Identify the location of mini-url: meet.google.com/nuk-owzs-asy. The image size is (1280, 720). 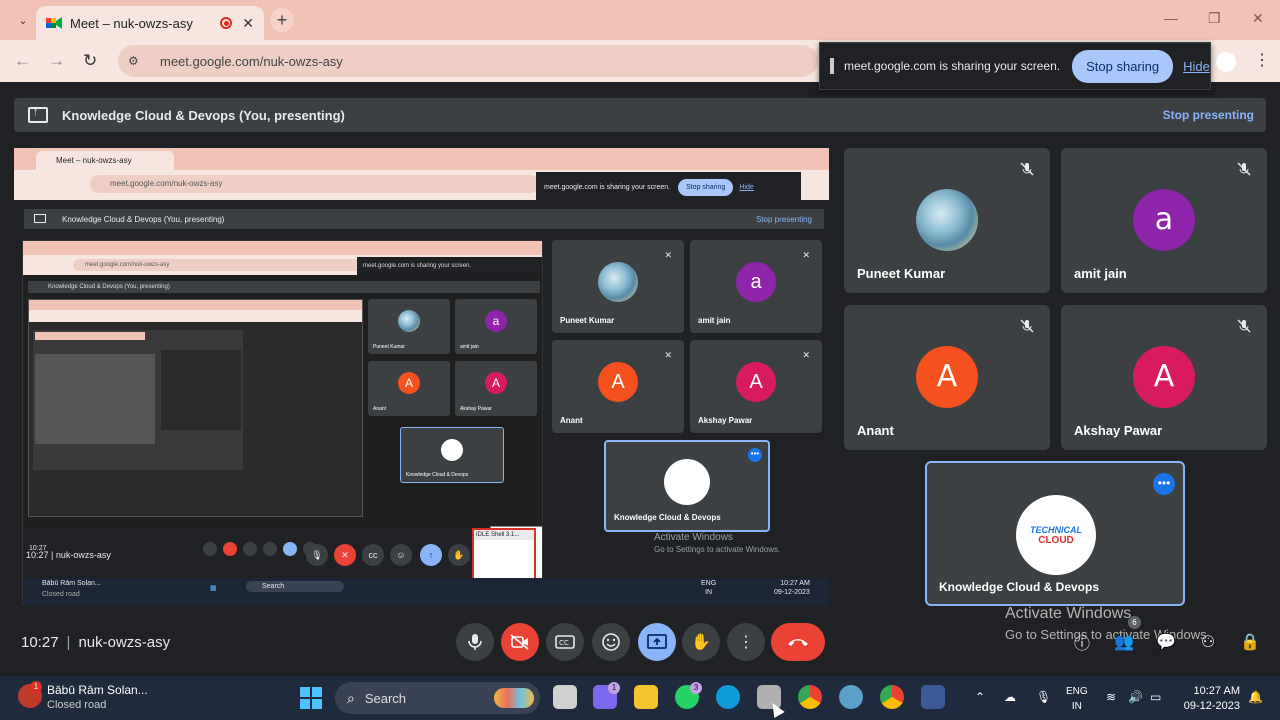
(315, 184).